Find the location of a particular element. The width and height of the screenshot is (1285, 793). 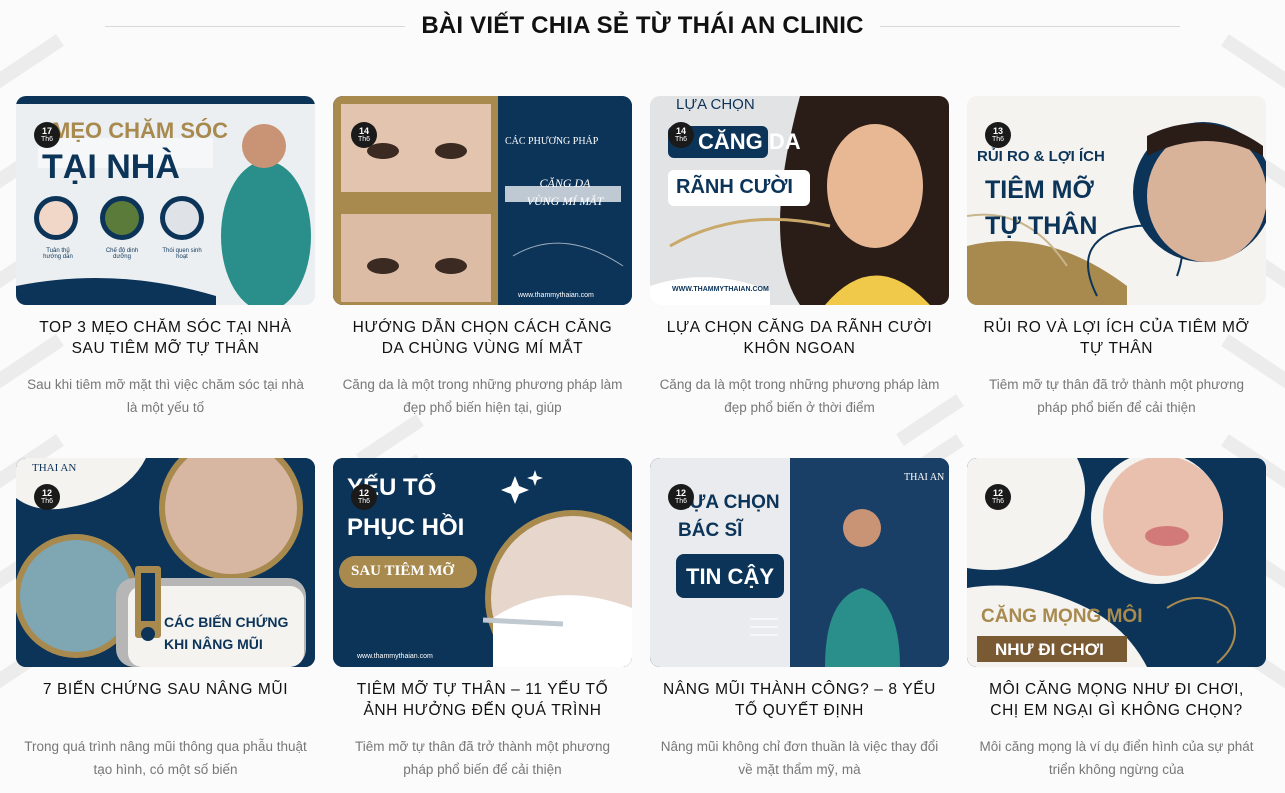

thumb-subheading: VÙNG MÍ MẮT is located at coordinates (565, 201).